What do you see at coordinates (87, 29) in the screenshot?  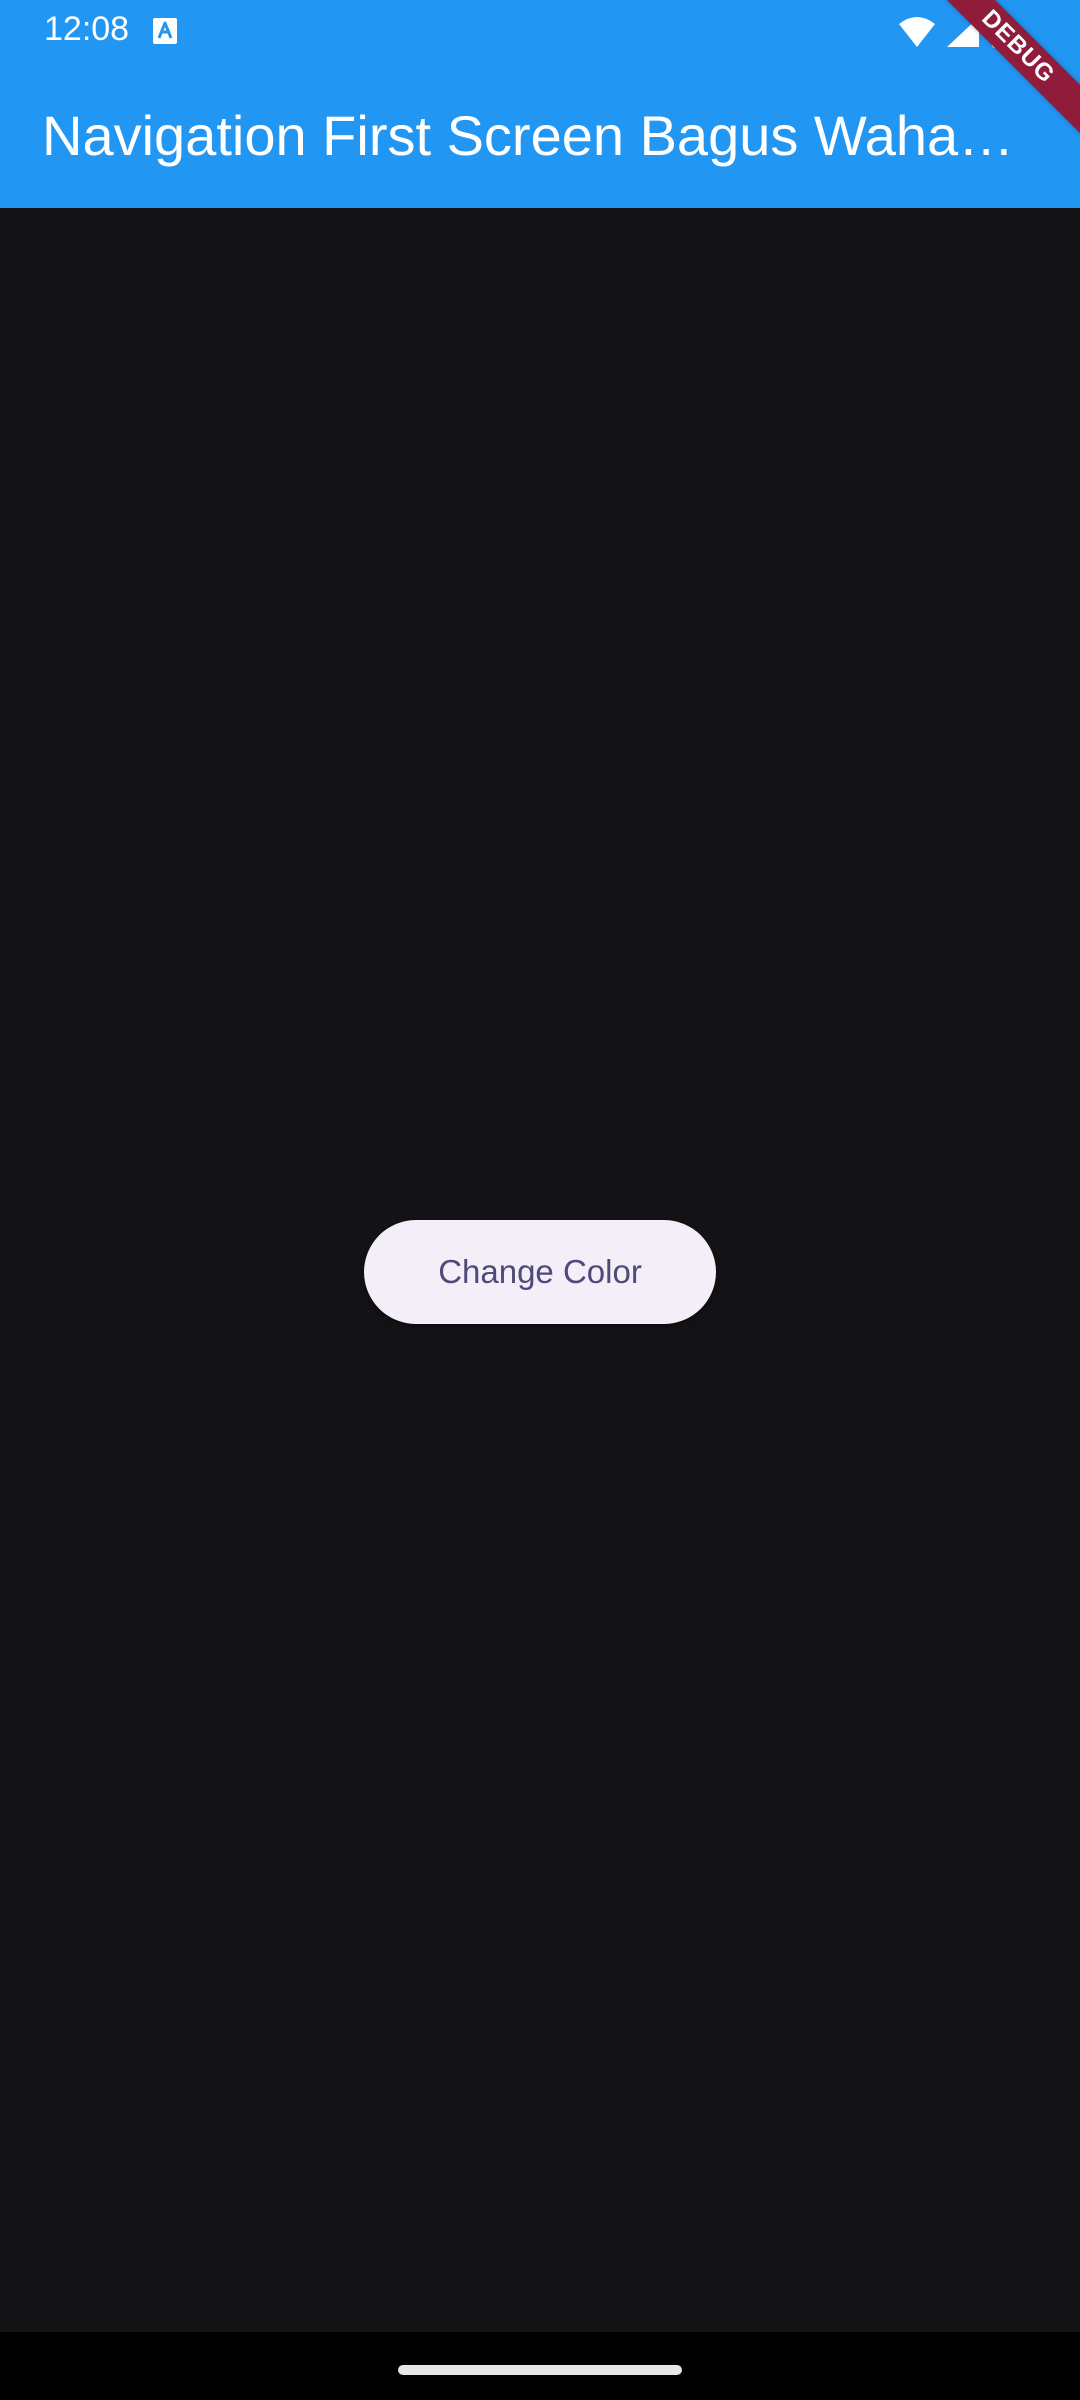 I see `status-time: 12:08` at bounding box center [87, 29].